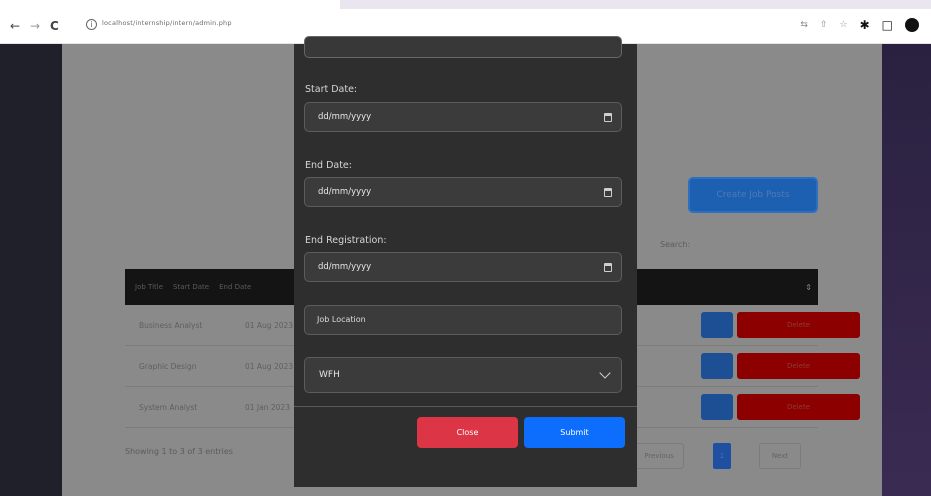 This screenshot has height=496, width=931. Describe the element at coordinates (230, 287) in the screenshot. I see `column-header: End Date` at that location.